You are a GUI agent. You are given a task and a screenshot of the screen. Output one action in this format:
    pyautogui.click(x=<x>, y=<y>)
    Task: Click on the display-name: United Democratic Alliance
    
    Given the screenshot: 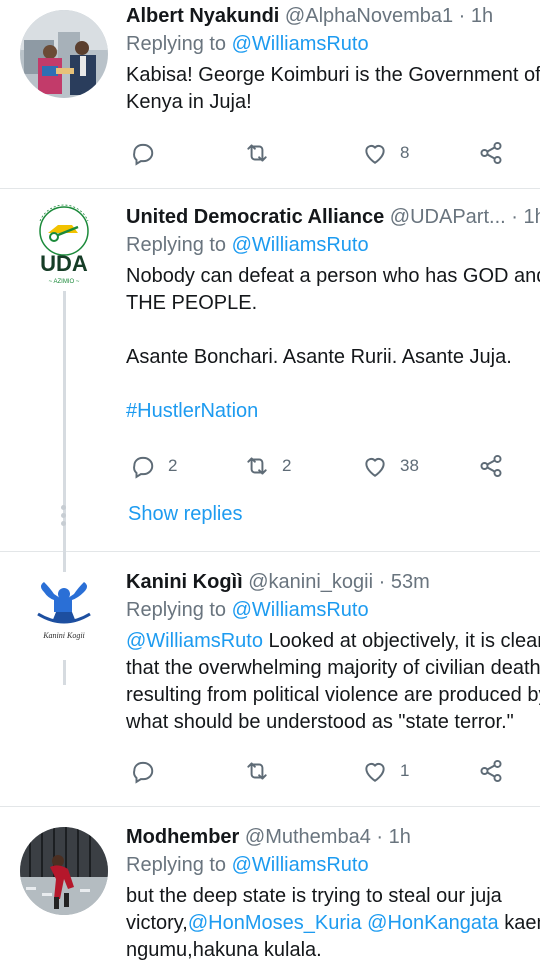 What is the action you would take?
    pyautogui.click(x=255, y=217)
    